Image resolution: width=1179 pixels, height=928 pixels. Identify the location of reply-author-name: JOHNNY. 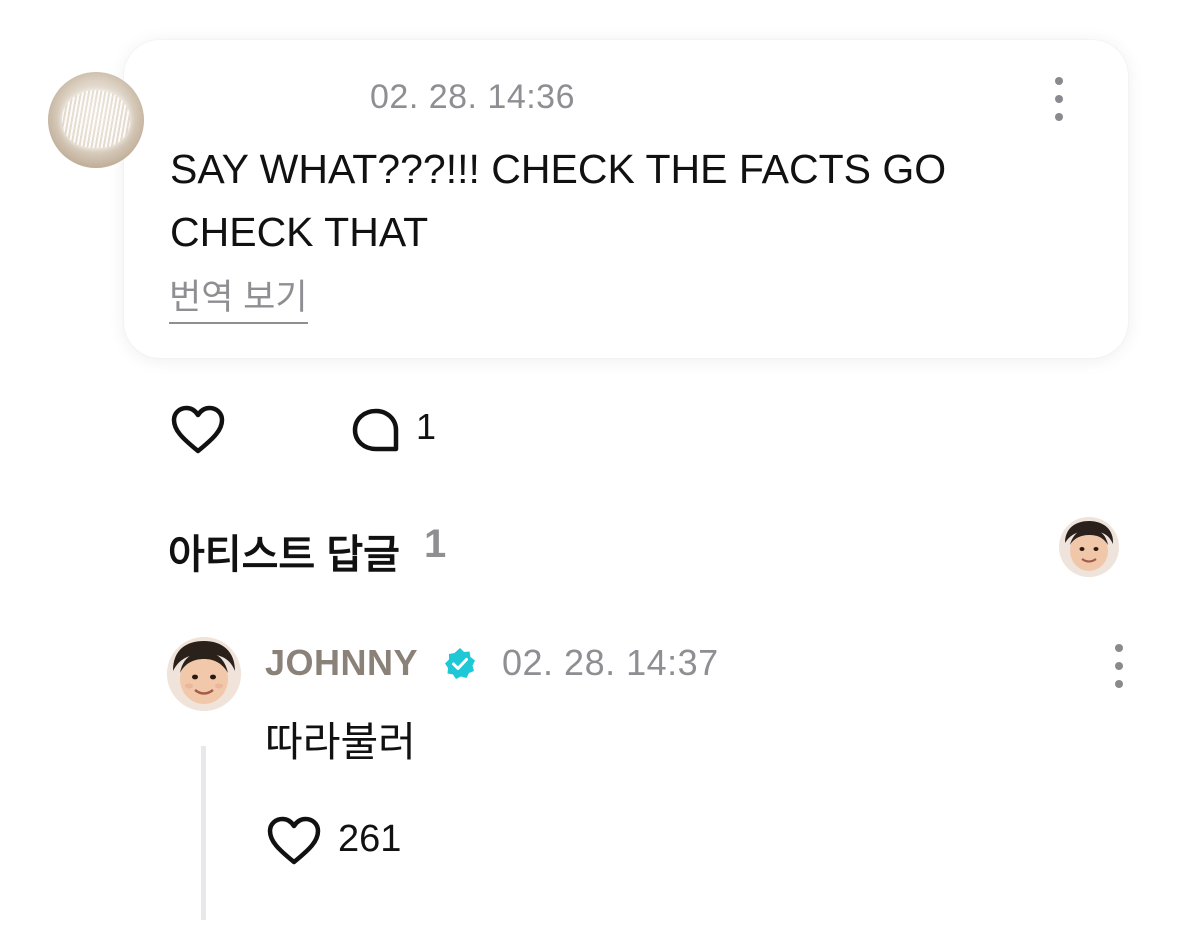
(341, 663).